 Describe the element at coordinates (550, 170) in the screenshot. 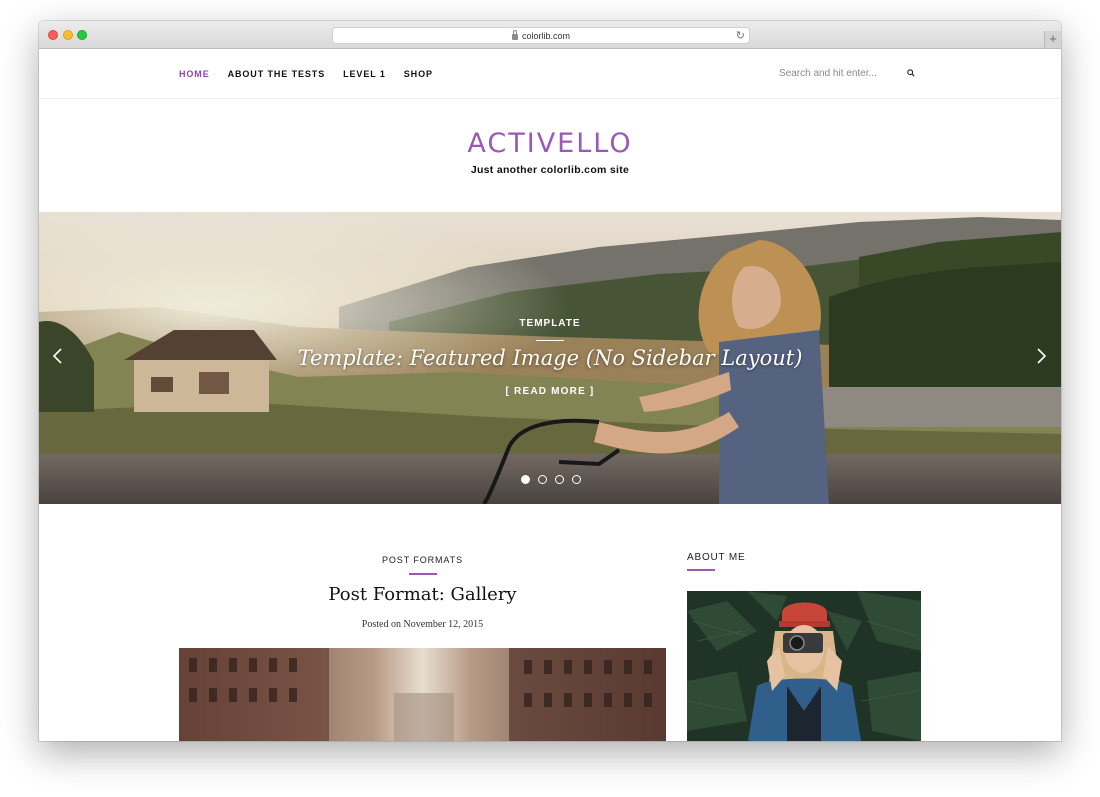

I see `site-tagline: Just another colorlib.com site` at that location.